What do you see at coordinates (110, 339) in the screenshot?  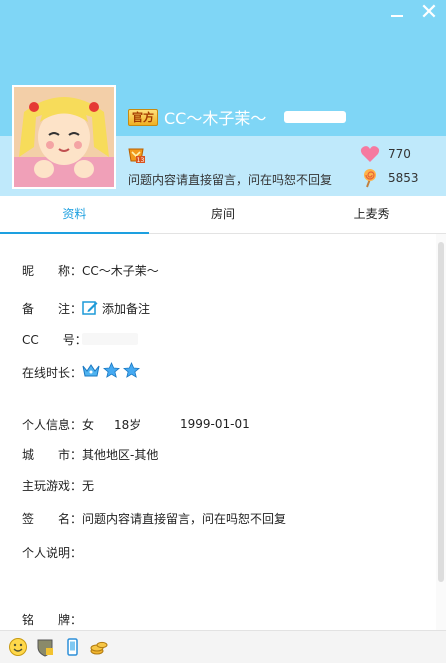 I see `cc-number-redaction` at bounding box center [110, 339].